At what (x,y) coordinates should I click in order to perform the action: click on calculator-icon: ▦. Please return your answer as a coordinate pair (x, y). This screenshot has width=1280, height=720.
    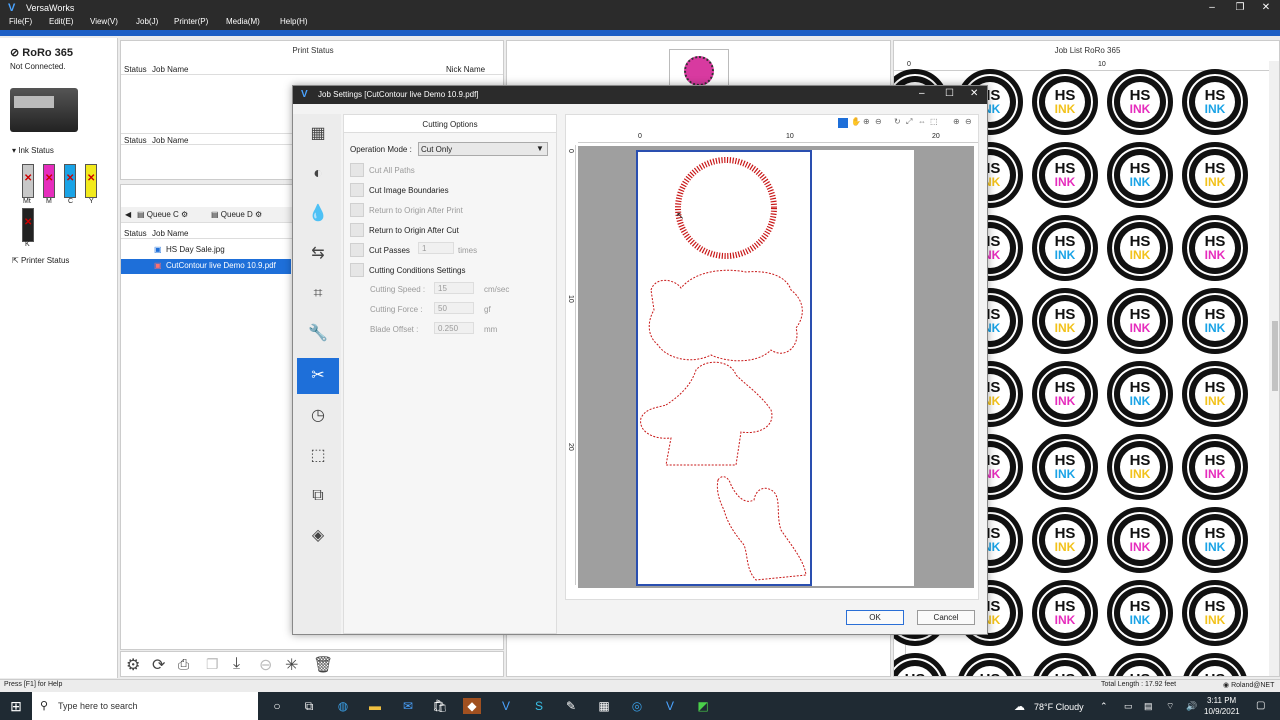
    Looking at the image, I should click on (604, 706).